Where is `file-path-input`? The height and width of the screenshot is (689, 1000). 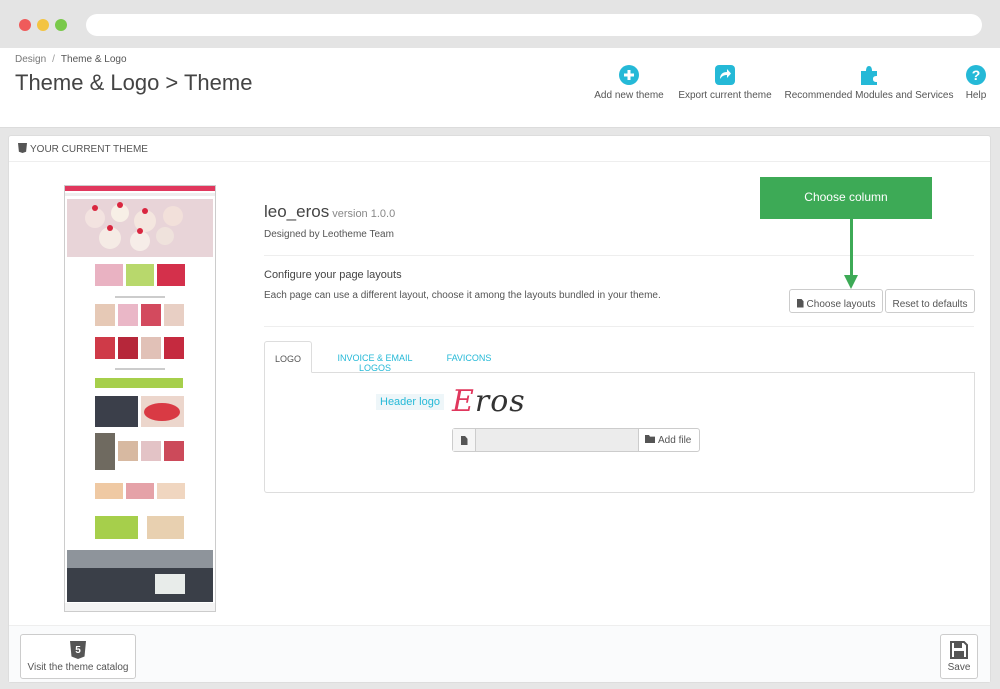
file-path-input is located at coordinates (557, 440).